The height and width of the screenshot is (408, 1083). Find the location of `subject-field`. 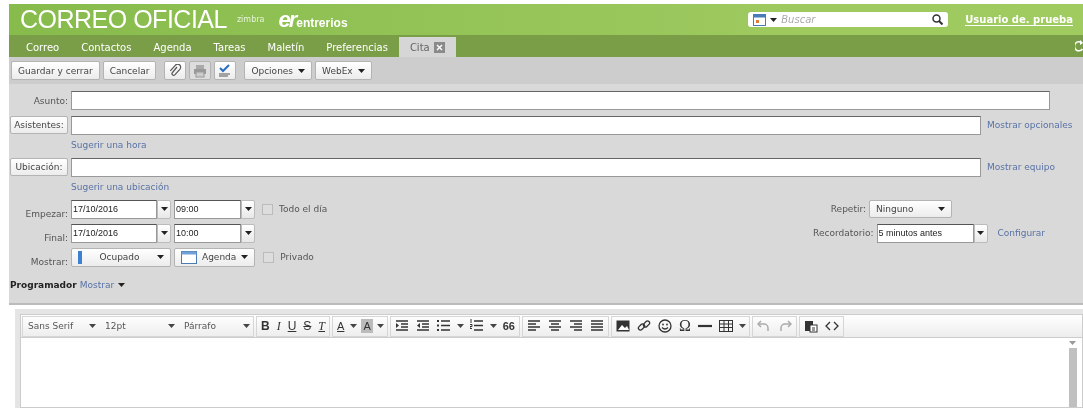

subject-field is located at coordinates (560, 100).